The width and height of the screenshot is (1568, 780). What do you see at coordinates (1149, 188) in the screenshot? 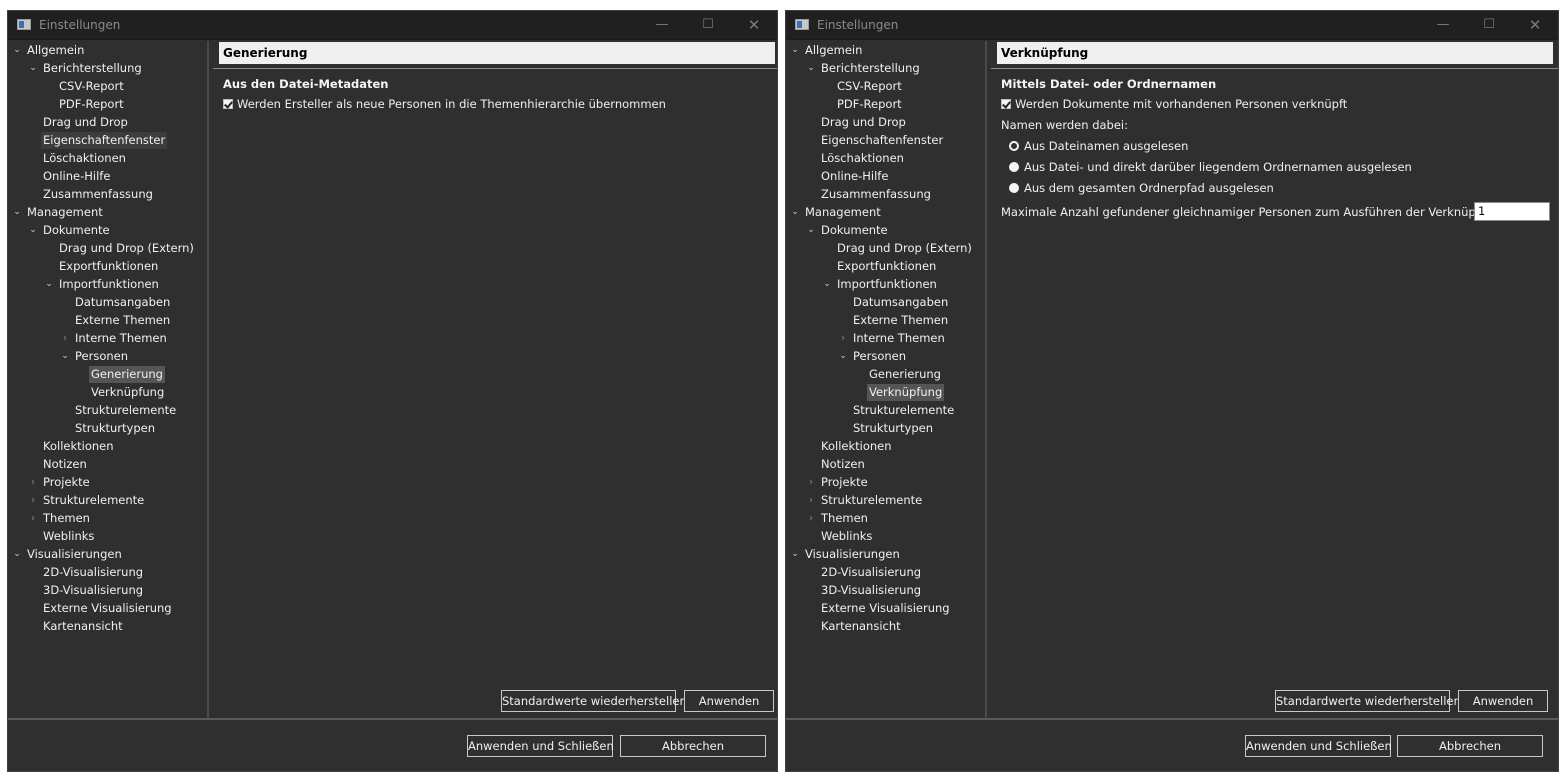
I see `radio-label: Aus dem gesamten Ordnerpfad ausgelesen` at bounding box center [1149, 188].